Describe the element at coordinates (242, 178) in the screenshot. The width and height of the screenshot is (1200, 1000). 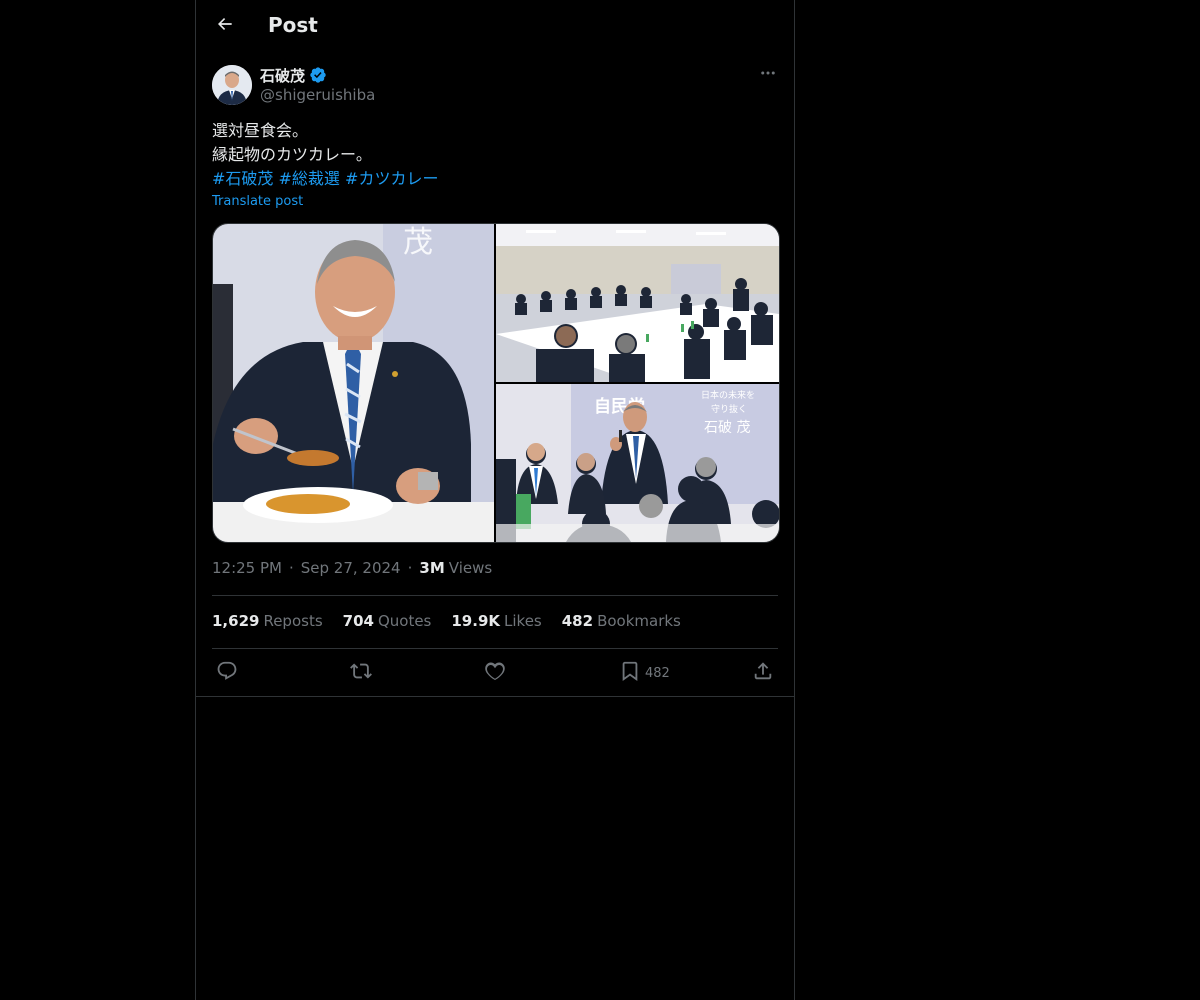
I see `hashtag-link: #石破茂` at that location.